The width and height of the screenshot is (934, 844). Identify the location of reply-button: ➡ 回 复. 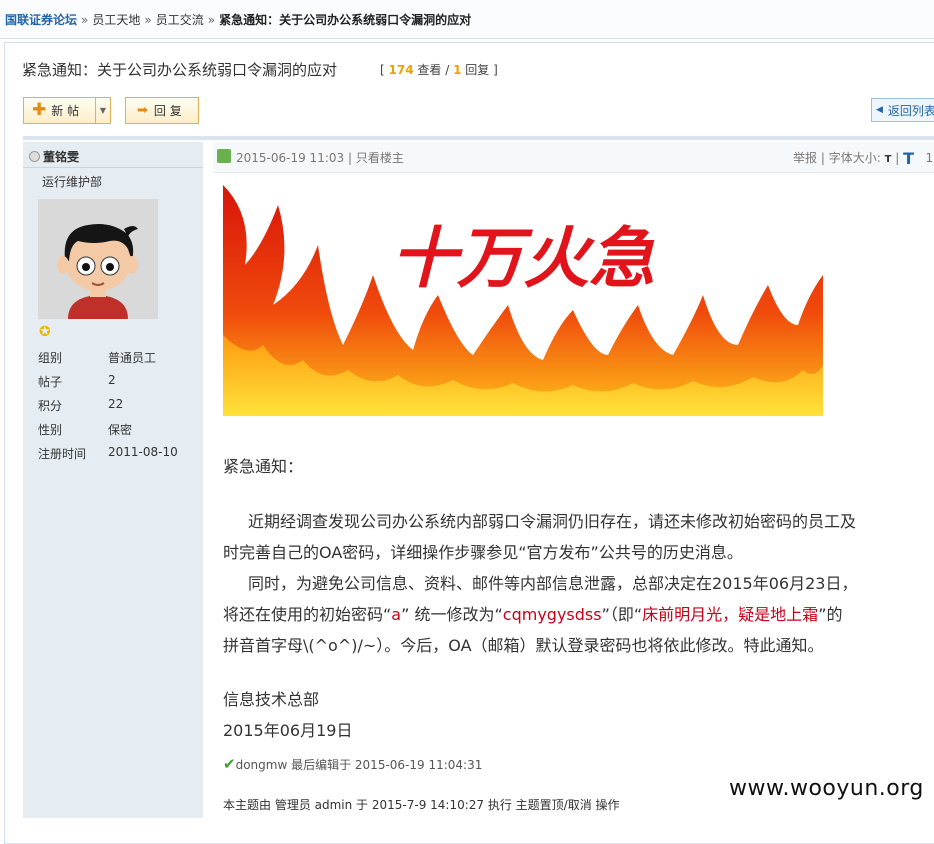
(162, 110).